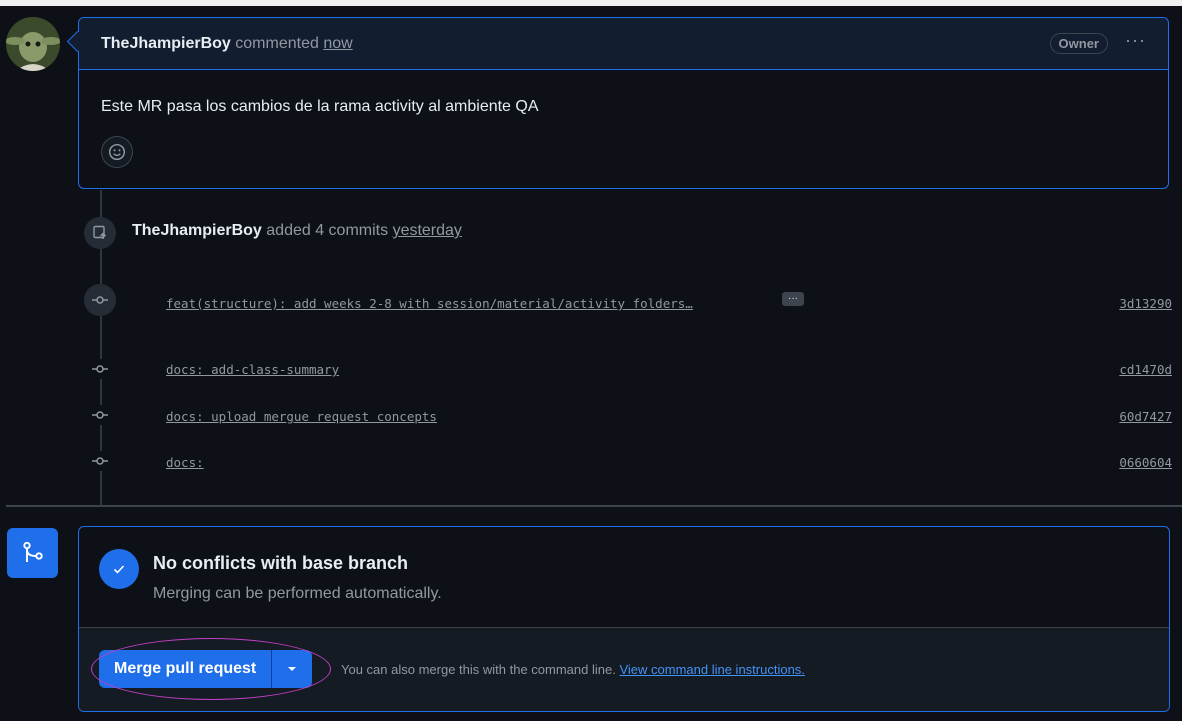 Image resolution: width=1182 pixels, height=721 pixels. Describe the element at coordinates (77, 41) in the screenshot. I see `comment-arrow` at that location.